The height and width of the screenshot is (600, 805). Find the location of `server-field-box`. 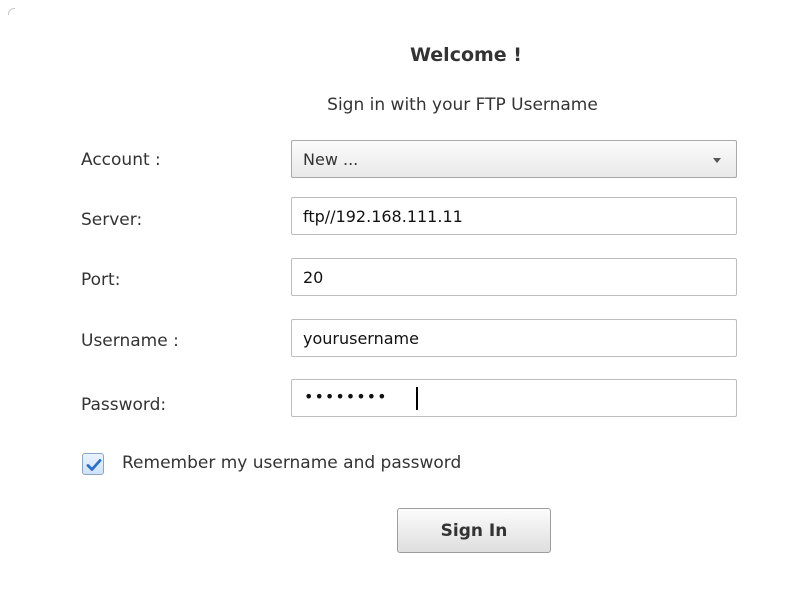

server-field-box is located at coordinates (514, 216).